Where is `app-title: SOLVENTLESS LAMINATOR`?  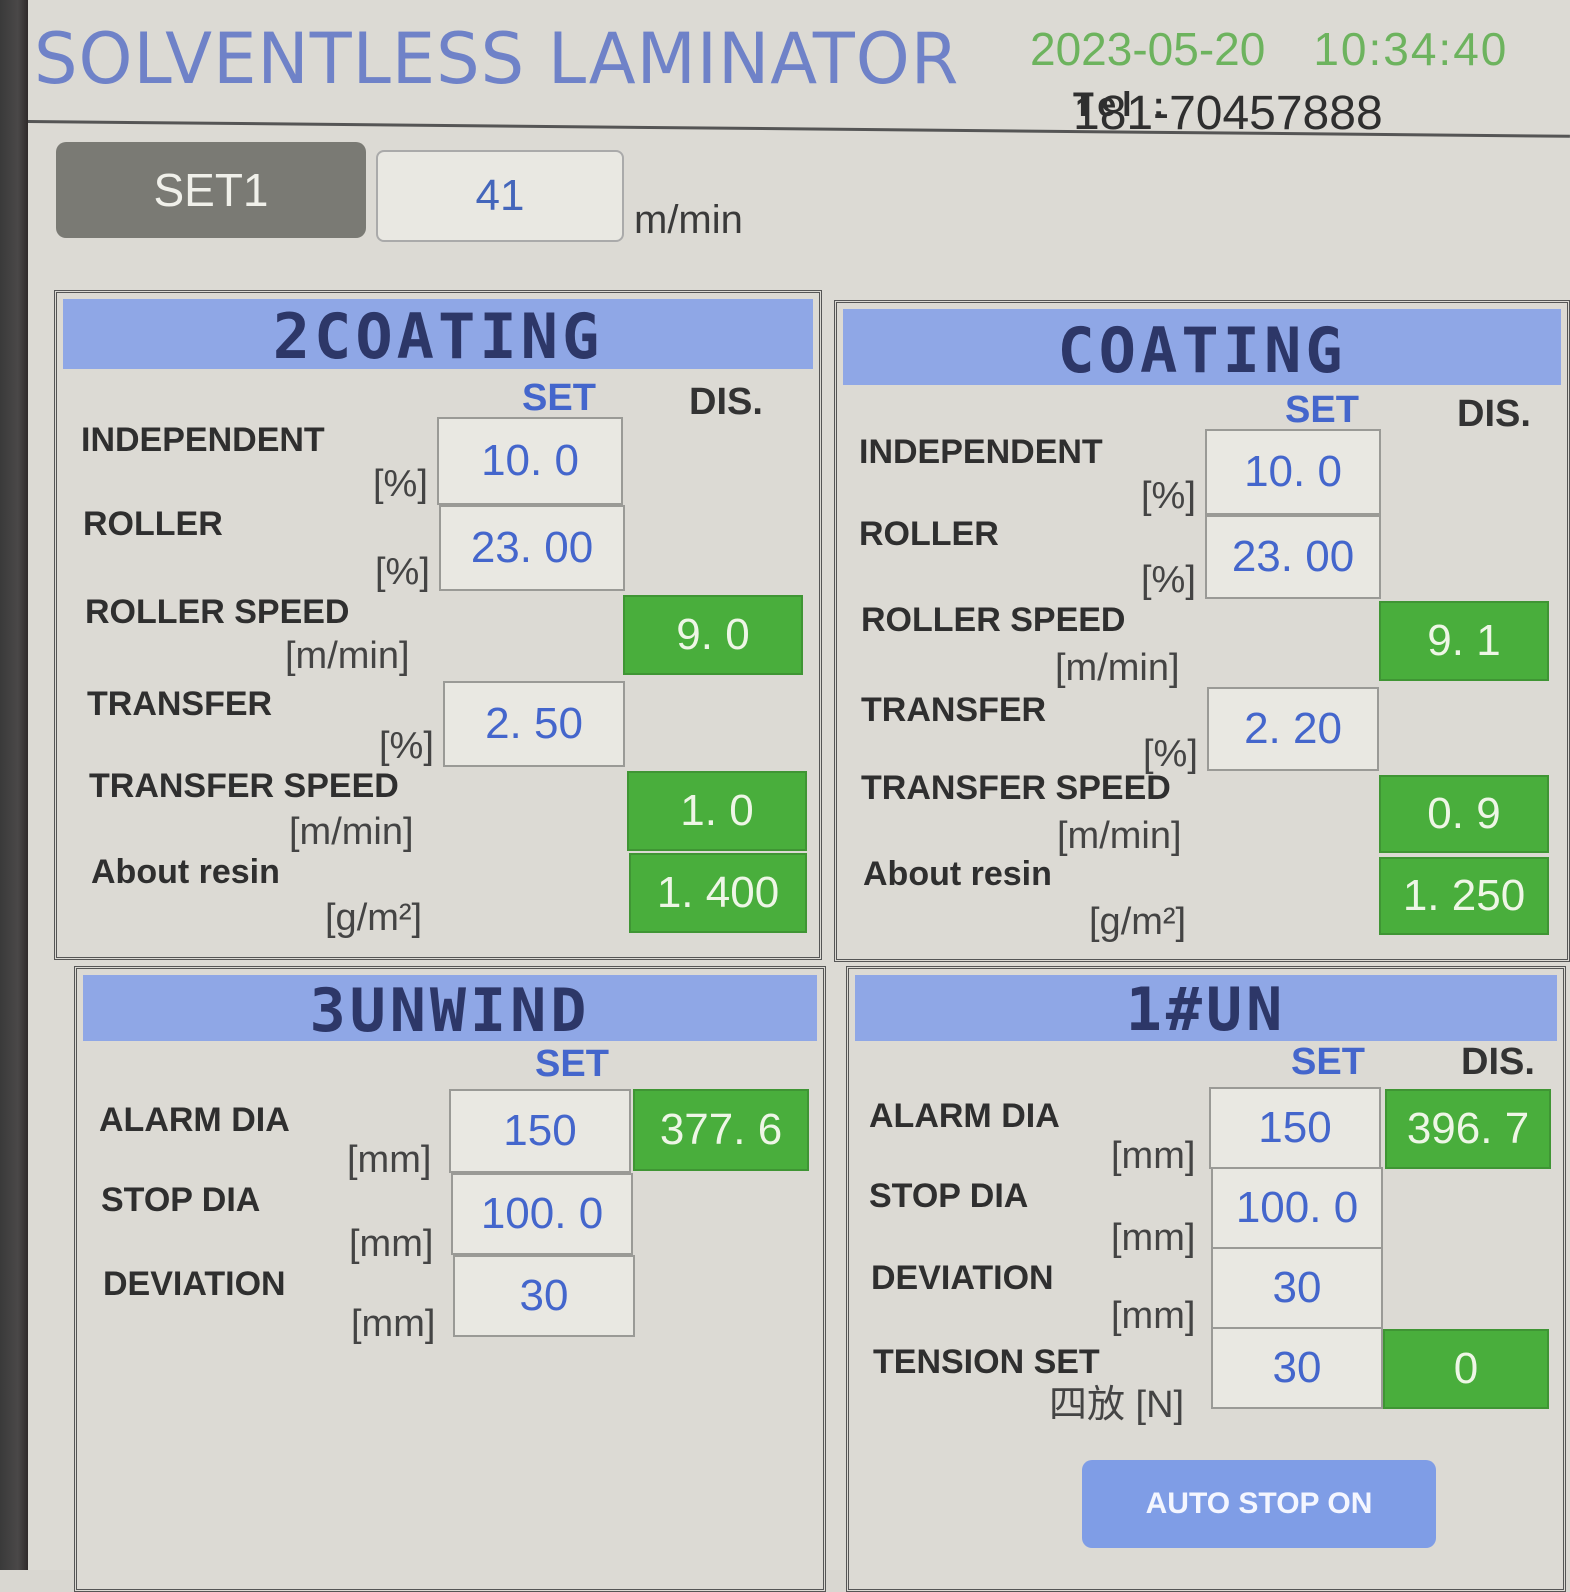
app-title: SOLVENTLESS LAMINATOR is located at coordinates (497, 59).